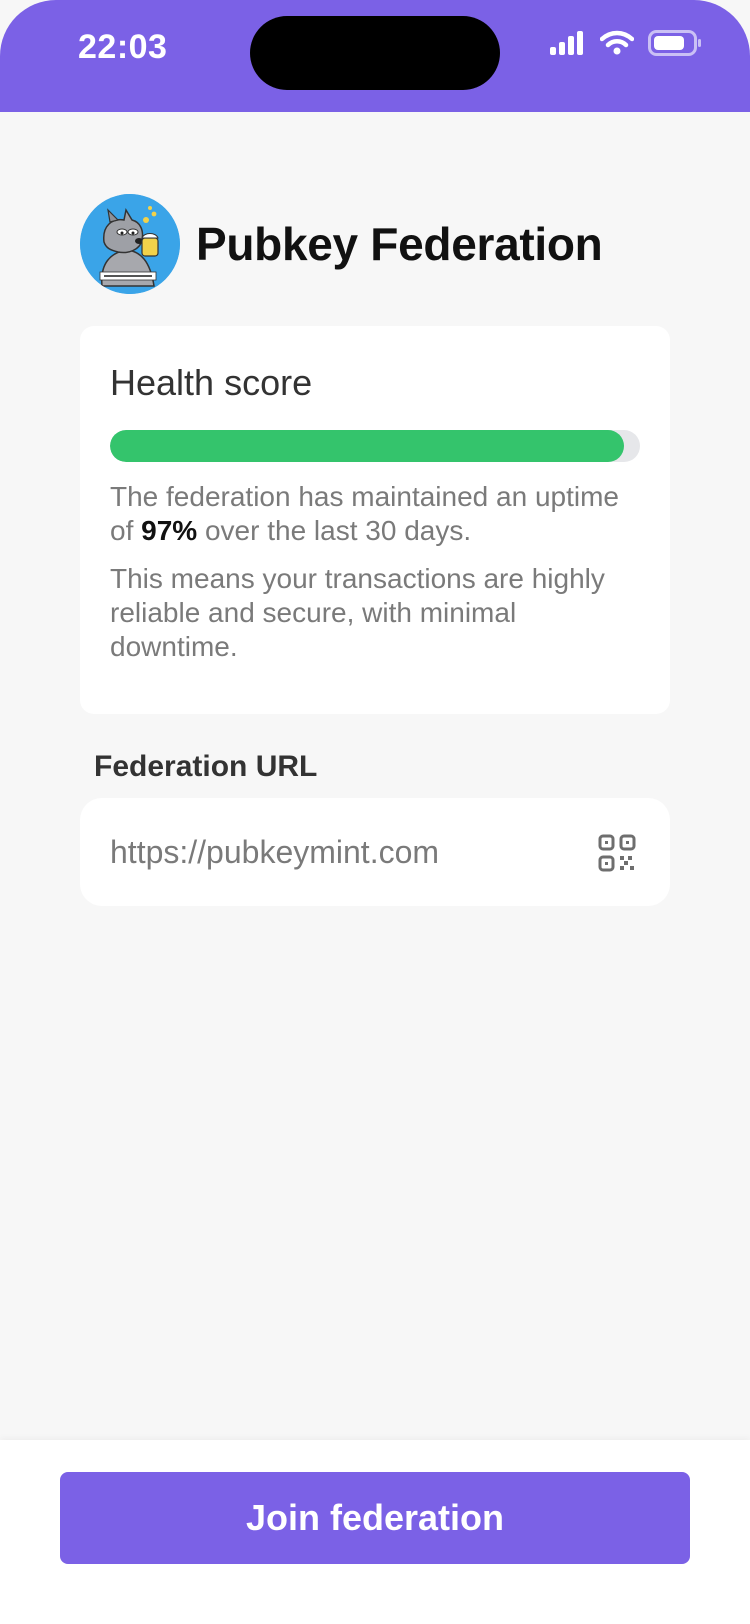 This screenshot has height=1624, width=750. I want to click on health-score-title: Health score, so click(211, 382).